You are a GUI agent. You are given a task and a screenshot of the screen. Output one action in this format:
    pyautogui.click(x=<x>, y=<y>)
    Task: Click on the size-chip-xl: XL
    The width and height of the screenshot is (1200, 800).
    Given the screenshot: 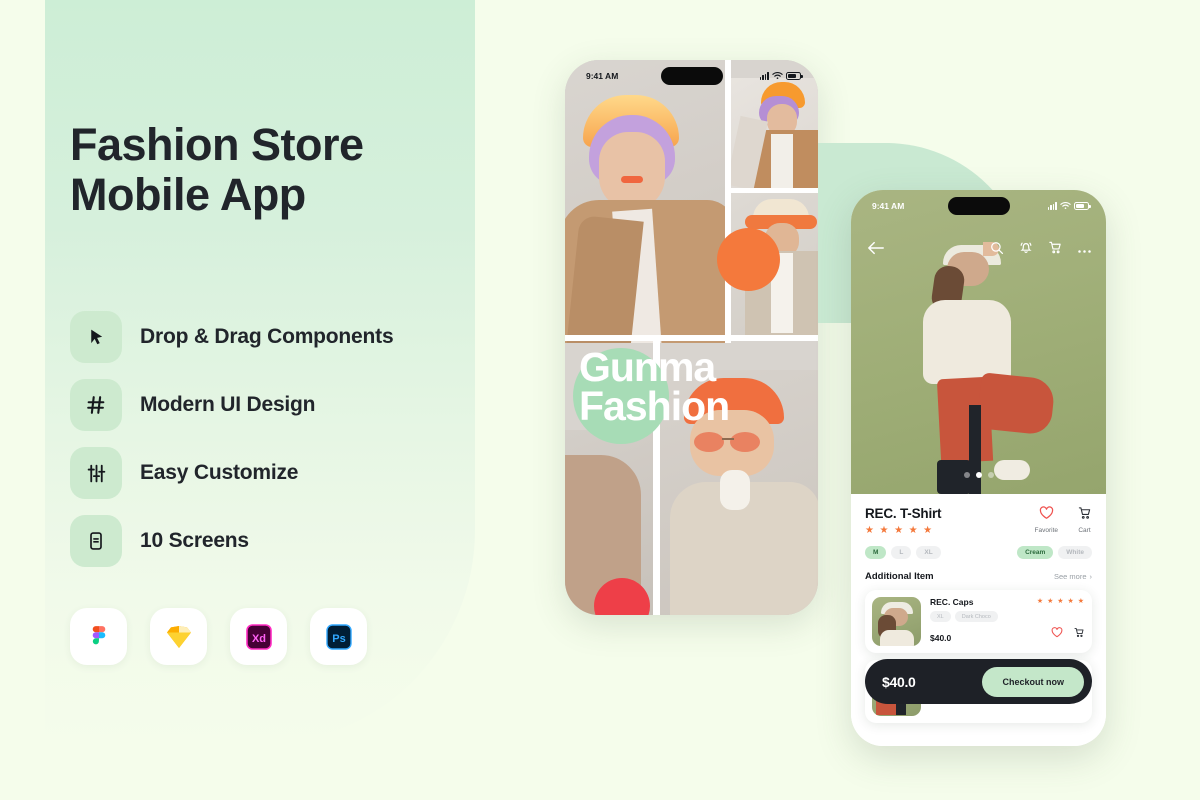 What is the action you would take?
    pyautogui.click(x=928, y=552)
    